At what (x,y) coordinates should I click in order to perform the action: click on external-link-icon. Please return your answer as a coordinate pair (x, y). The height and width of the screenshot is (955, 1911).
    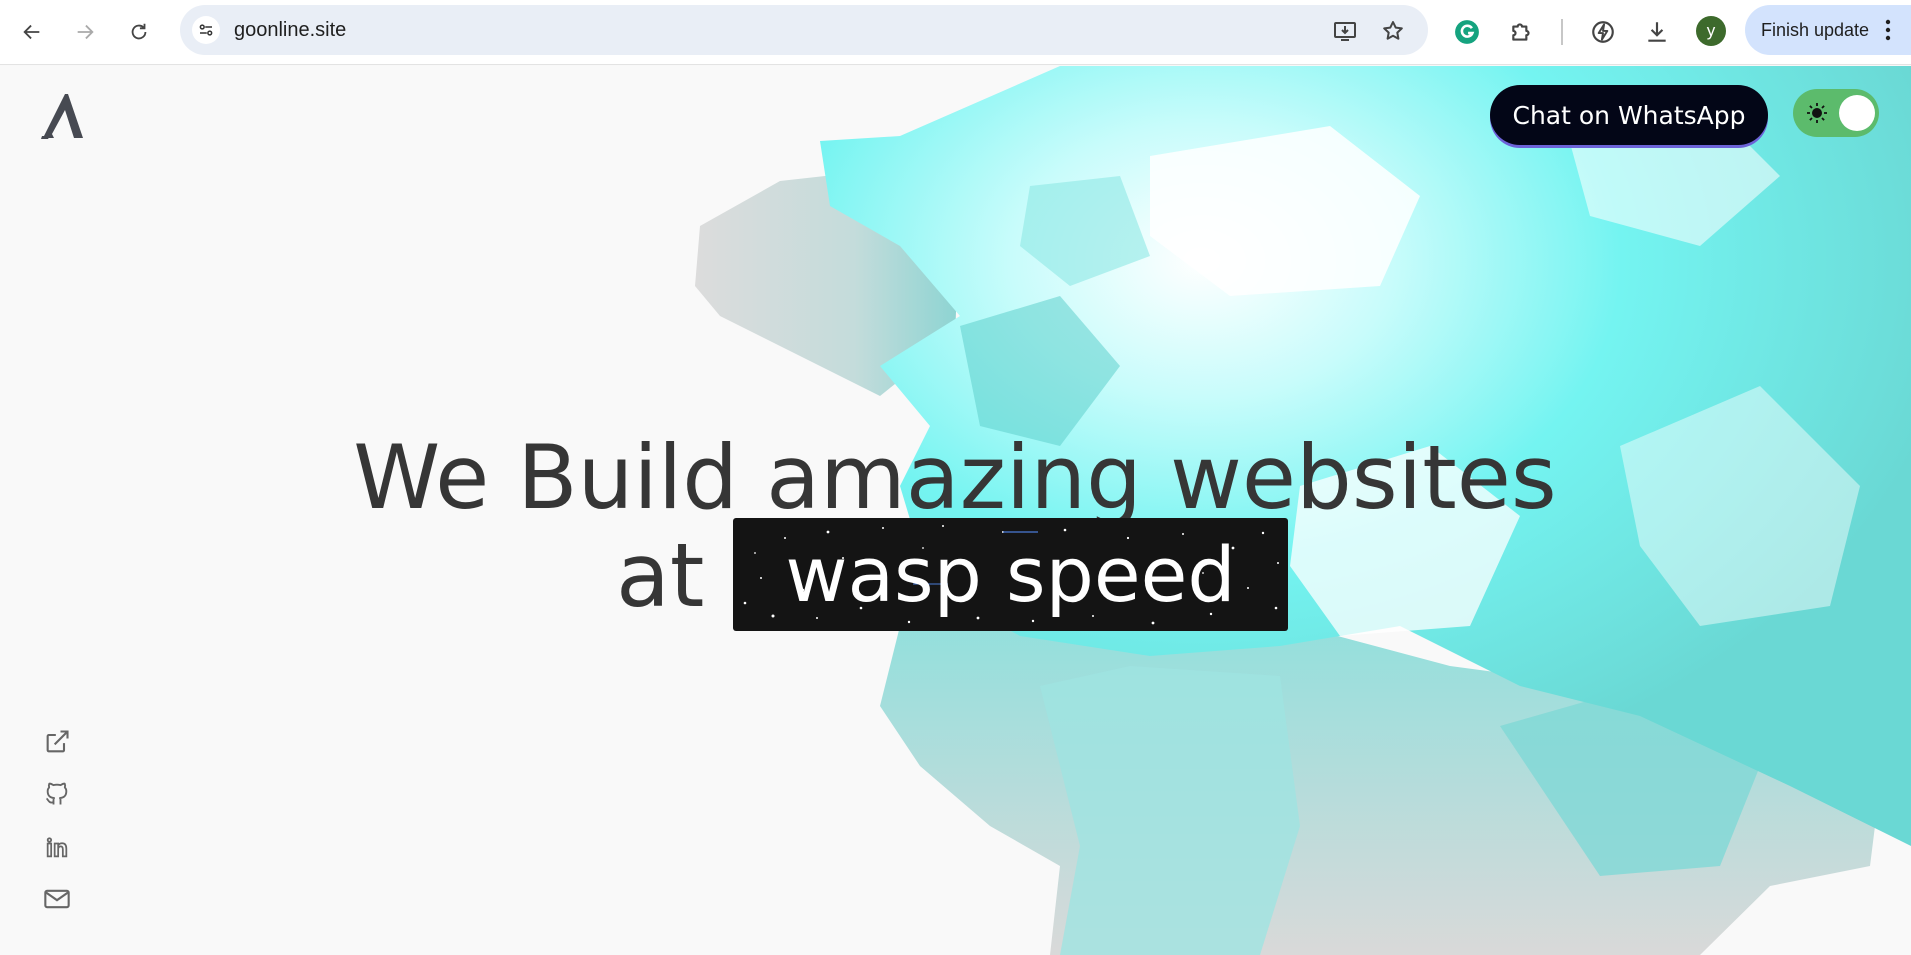
    Looking at the image, I should click on (57, 741).